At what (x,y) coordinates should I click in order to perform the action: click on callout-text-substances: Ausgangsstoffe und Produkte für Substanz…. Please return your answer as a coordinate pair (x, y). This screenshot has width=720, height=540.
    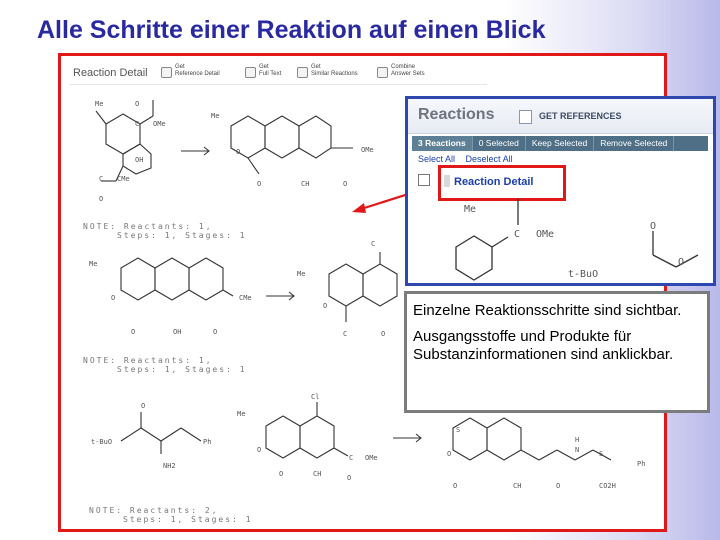
    Looking at the image, I should click on (543, 345).